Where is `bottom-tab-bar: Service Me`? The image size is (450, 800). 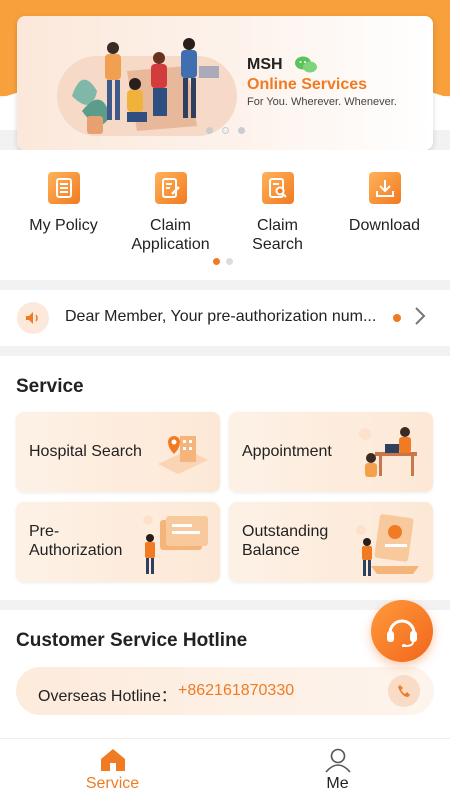 bottom-tab-bar: Service Me is located at coordinates (225, 769).